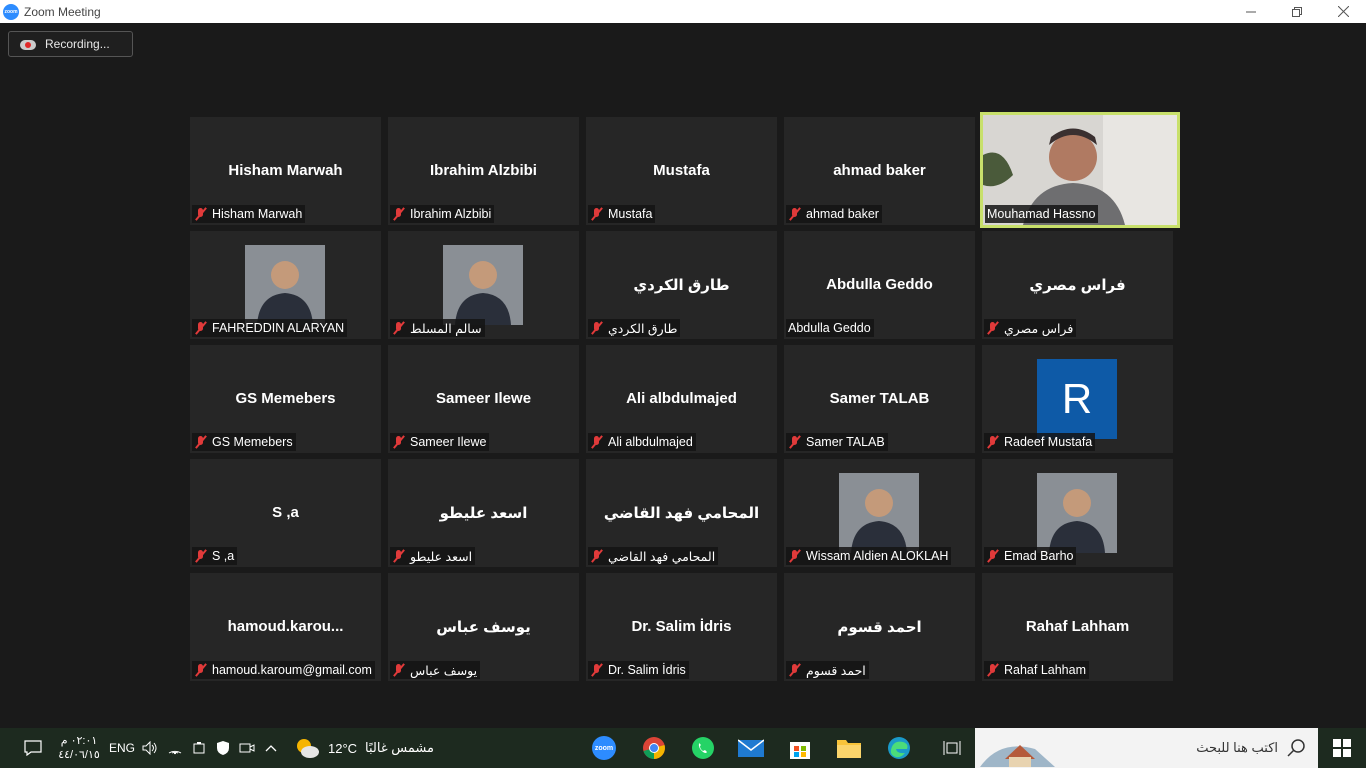  I want to click on participant-name-label: Dr. Salim İdris, so click(638, 670).